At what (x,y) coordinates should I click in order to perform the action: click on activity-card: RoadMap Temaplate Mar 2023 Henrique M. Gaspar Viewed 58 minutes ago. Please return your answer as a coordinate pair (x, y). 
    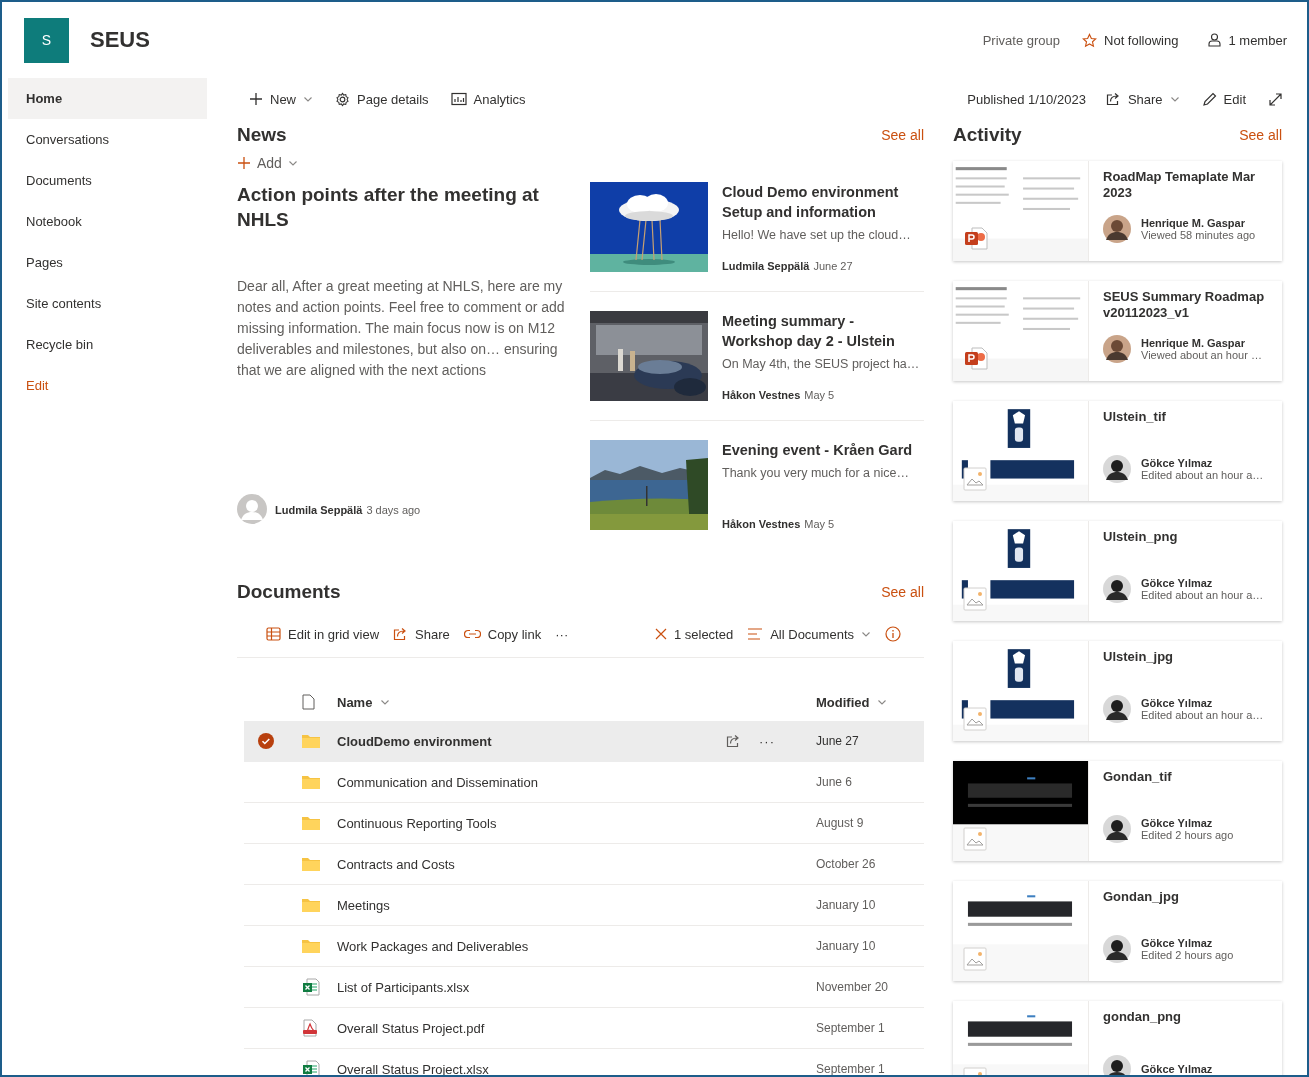
    Looking at the image, I should click on (1117, 211).